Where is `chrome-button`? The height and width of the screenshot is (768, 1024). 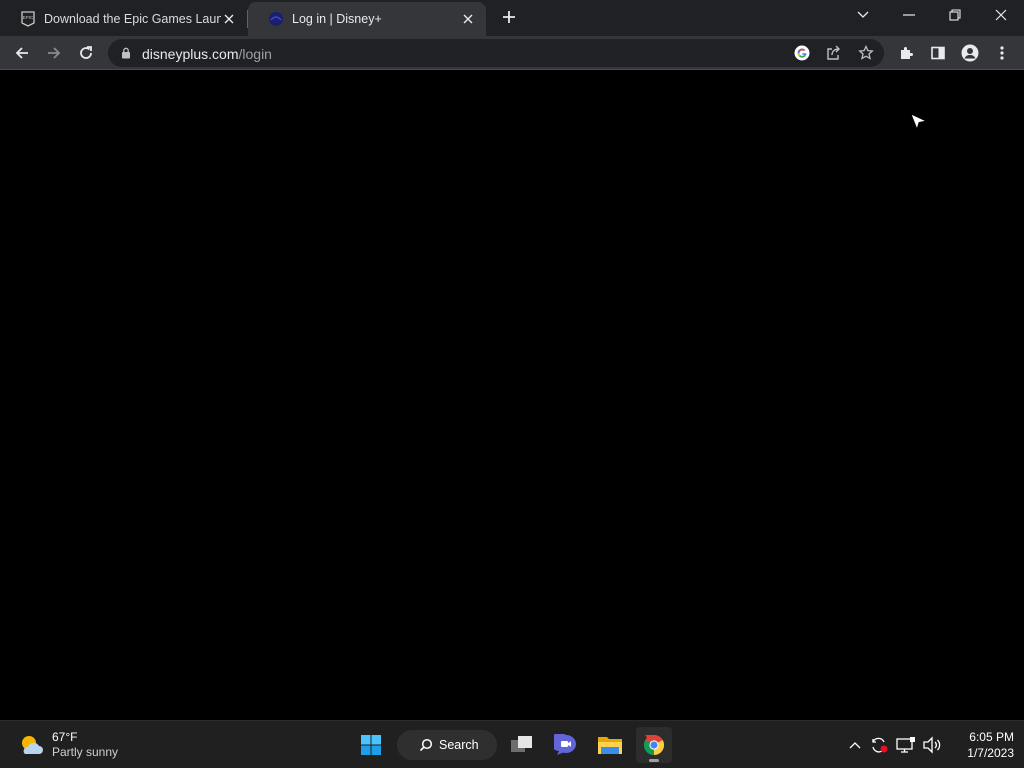 chrome-button is located at coordinates (654, 745).